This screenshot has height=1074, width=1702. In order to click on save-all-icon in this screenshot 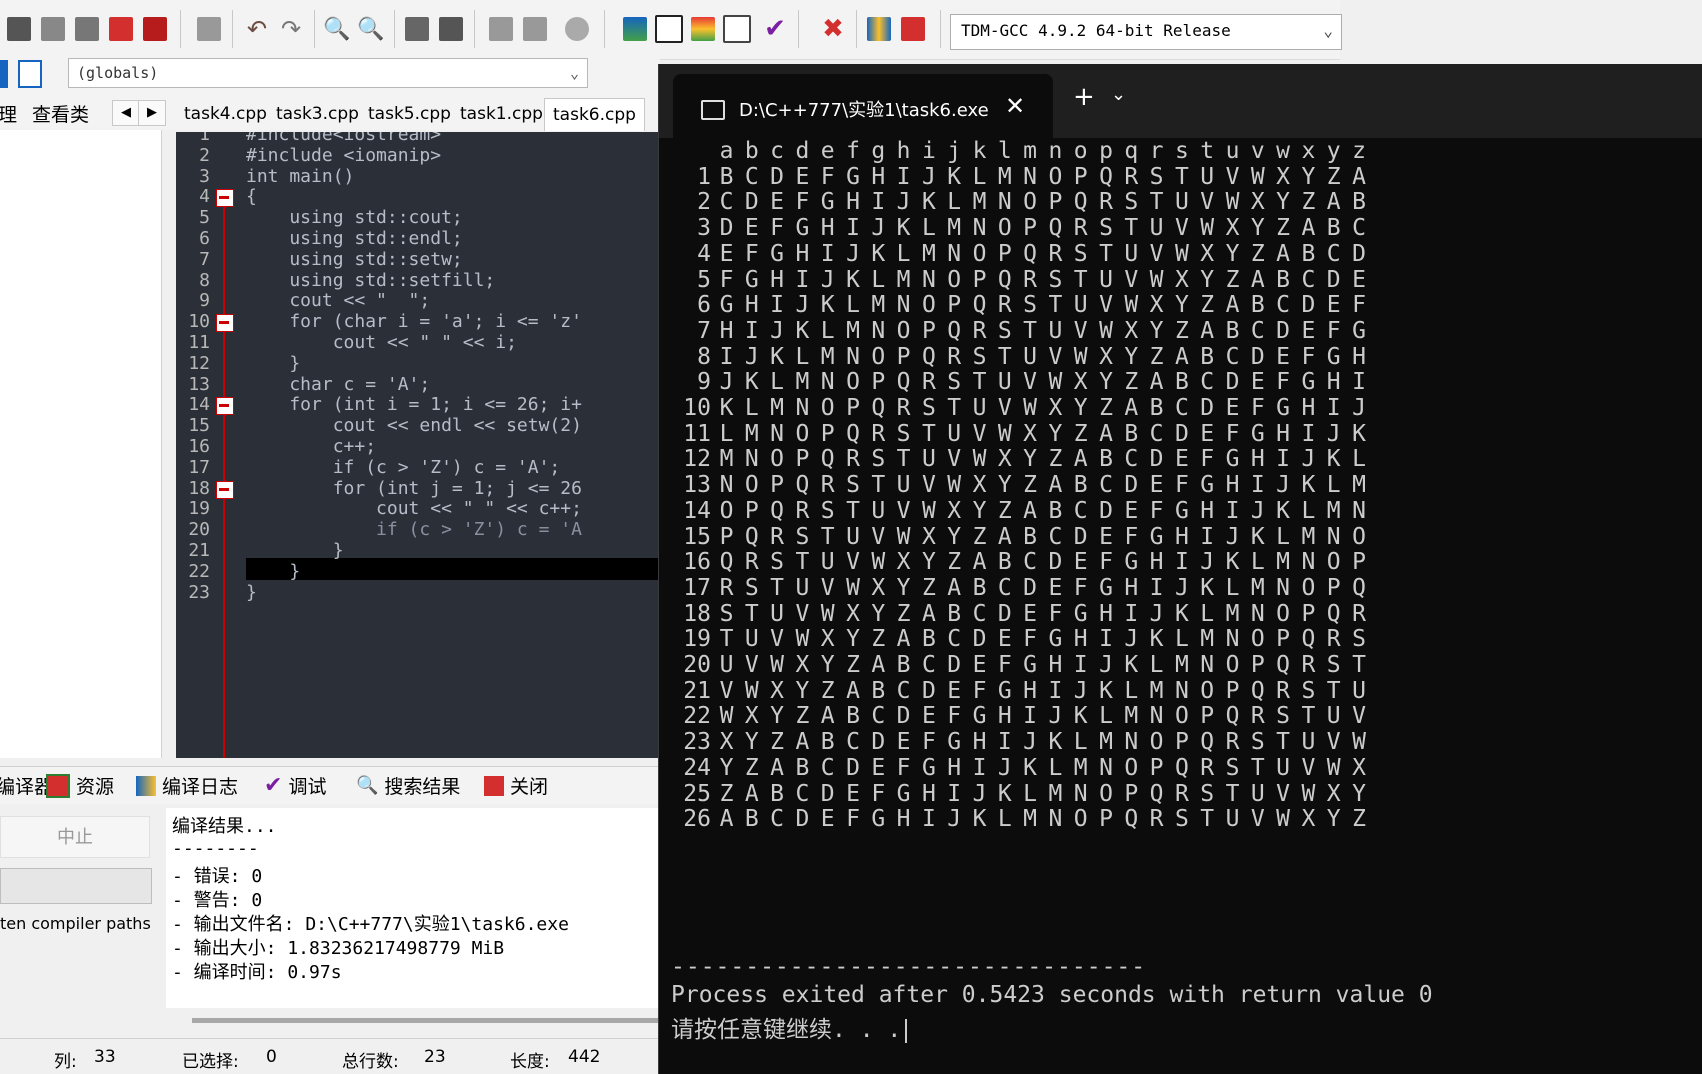, I will do `click(87, 29)`.